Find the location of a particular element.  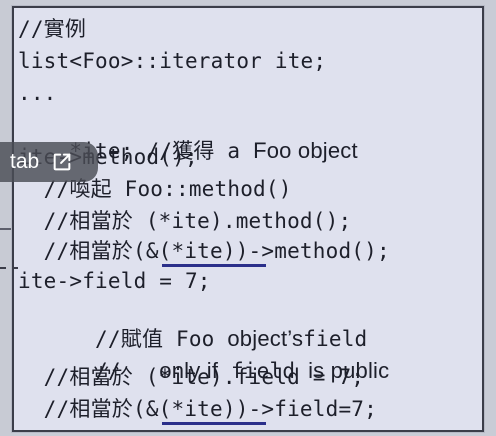

code-line-7: //相當於 (*ite).method(); is located at coordinates (185, 221).